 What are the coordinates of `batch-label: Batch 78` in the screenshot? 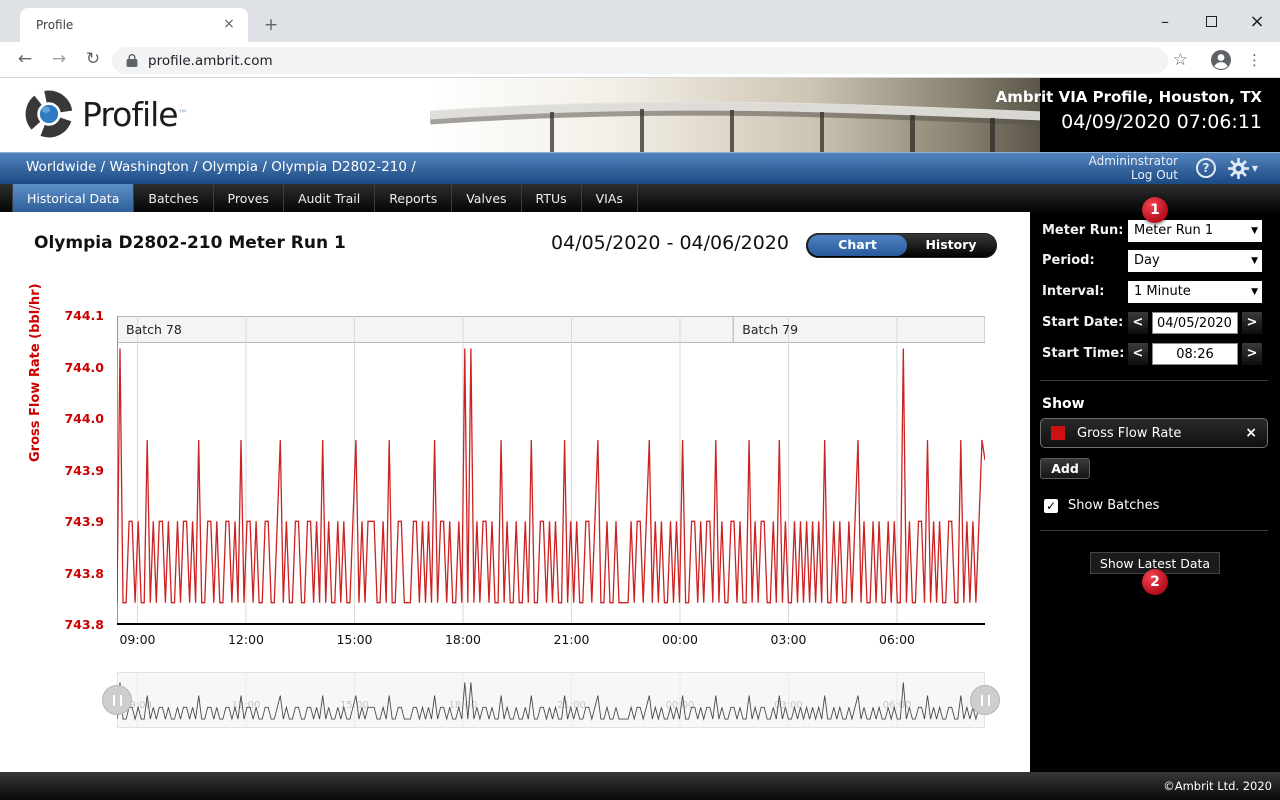 It's located at (154, 329).